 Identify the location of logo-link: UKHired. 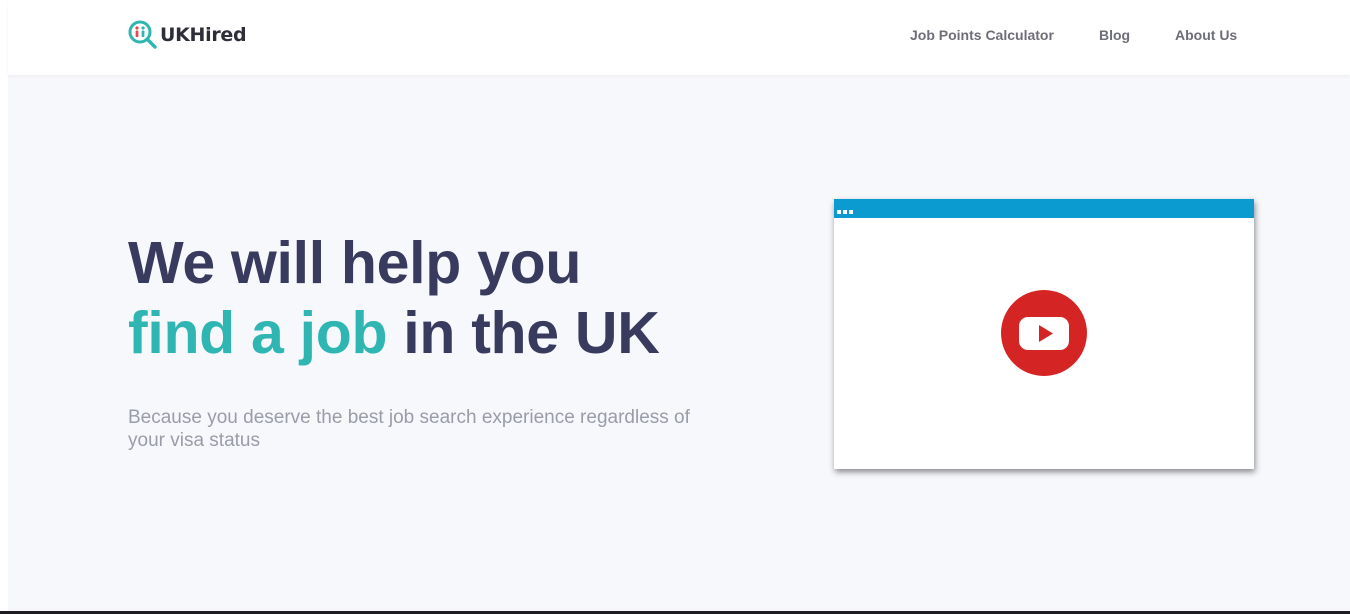
(187, 35).